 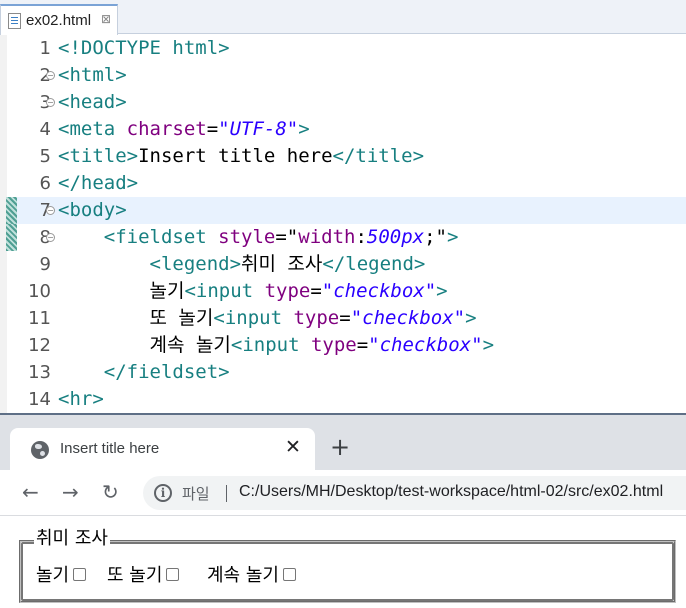 What do you see at coordinates (166, 372) in the screenshot?
I see `code-token: </fieldset>` at bounding box center [166, 372].